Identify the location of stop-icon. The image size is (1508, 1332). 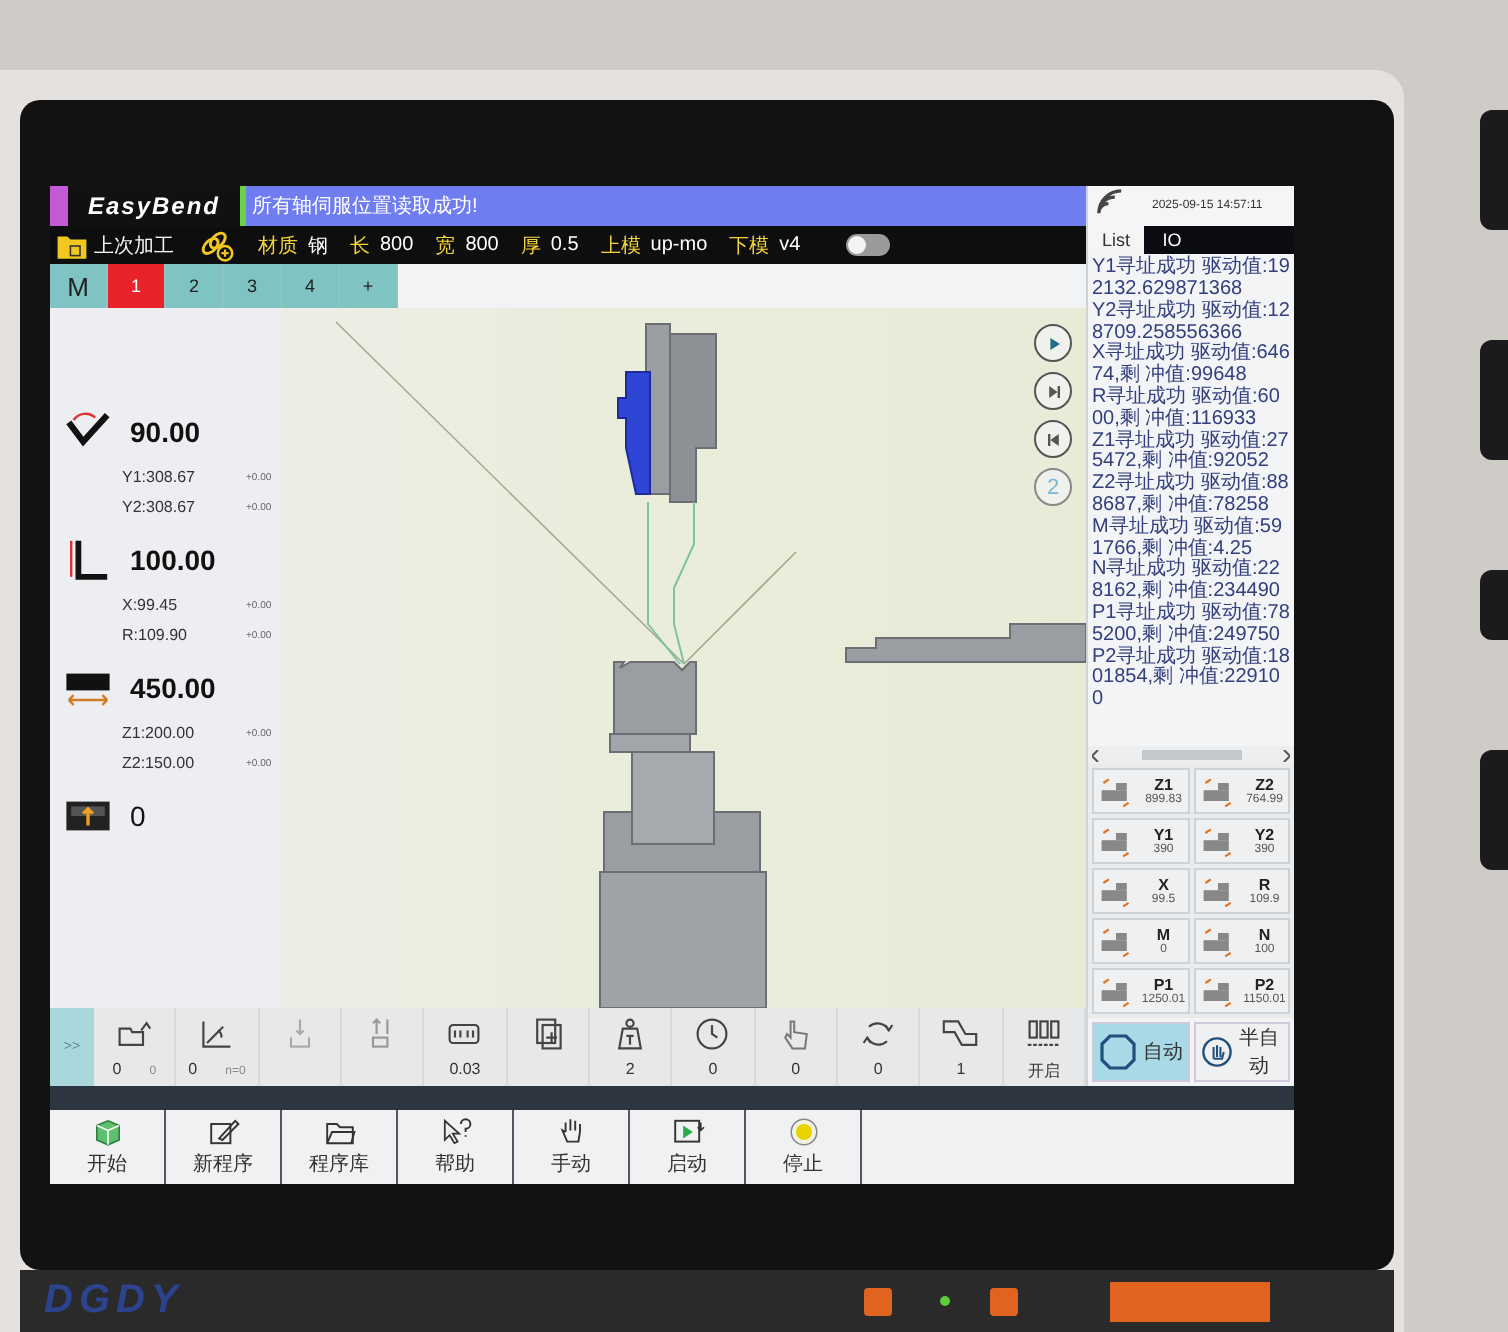
(803, 1132).